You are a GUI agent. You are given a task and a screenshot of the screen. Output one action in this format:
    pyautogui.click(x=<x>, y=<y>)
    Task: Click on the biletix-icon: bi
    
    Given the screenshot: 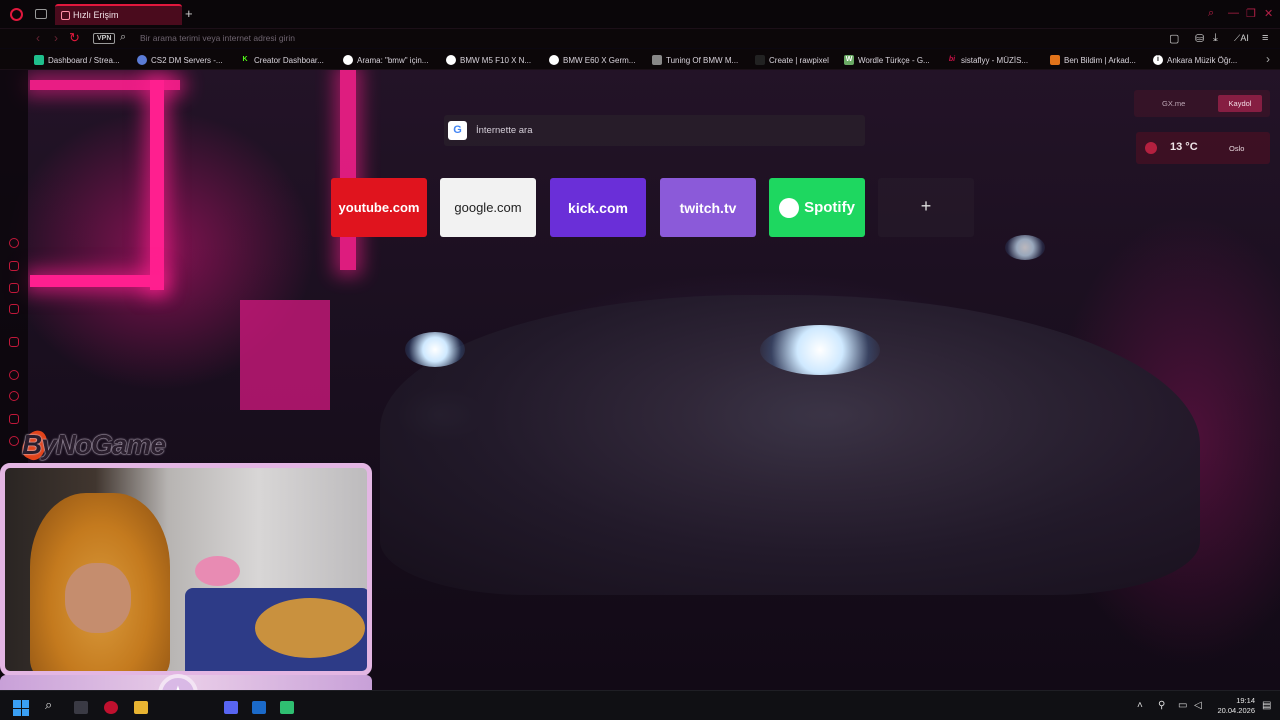 What is the action you would take?
    pyautogui.click(x=952, y=59)
    